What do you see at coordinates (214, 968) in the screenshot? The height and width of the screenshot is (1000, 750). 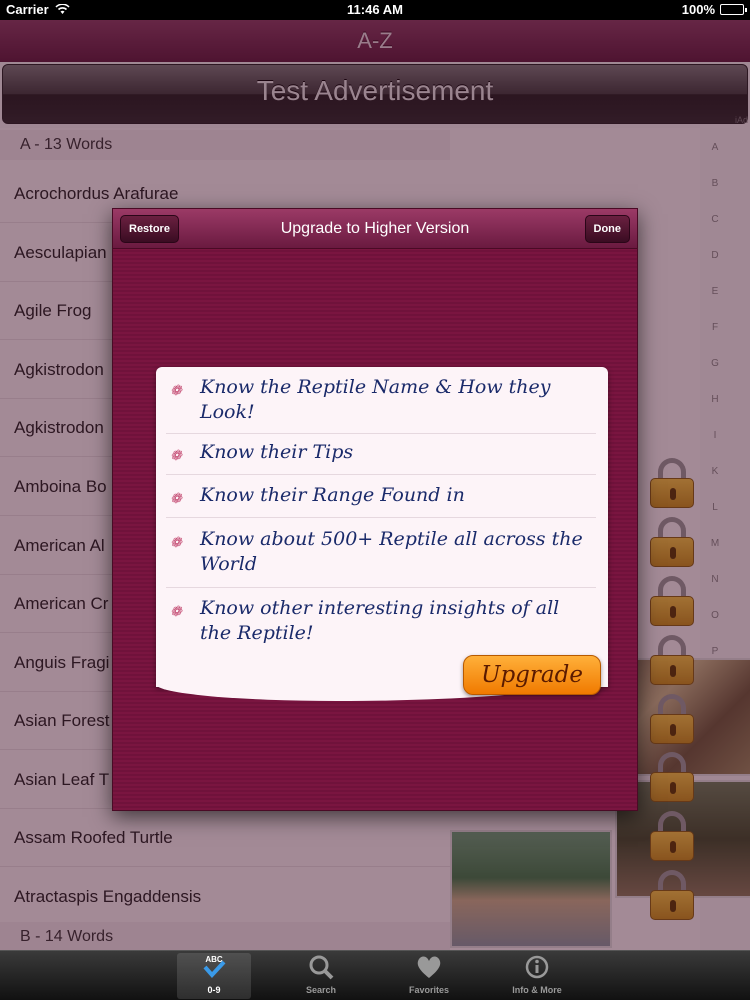 I see `abc-check-icon: ABC` at bounding box center [214, 968].